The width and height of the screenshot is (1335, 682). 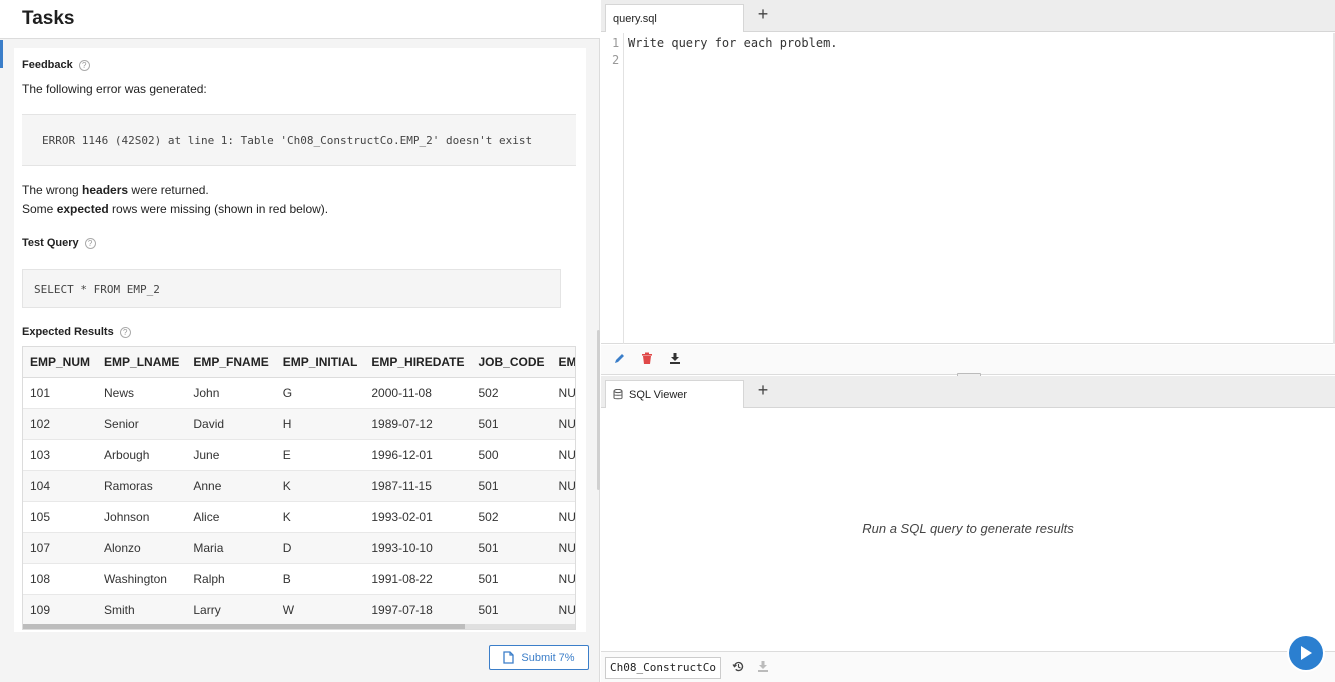 What do you see at coordinates (320, 424) in the screenshot?
I see `table-cell: H` at bounding box center [320, 424].